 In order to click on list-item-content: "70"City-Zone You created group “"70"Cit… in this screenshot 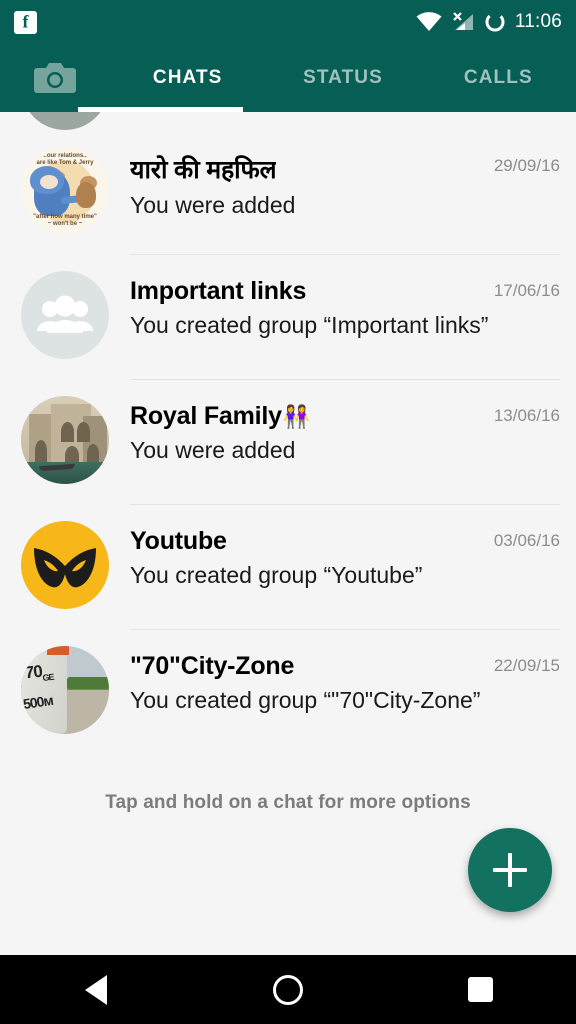, I will do `click(345, 692)`.